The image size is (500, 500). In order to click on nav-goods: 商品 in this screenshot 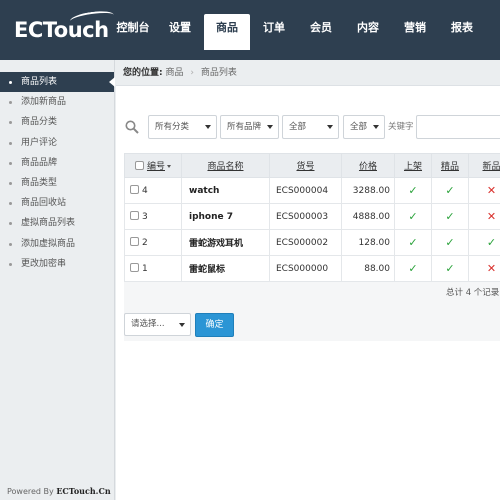, I will do `click(227, 32)`.